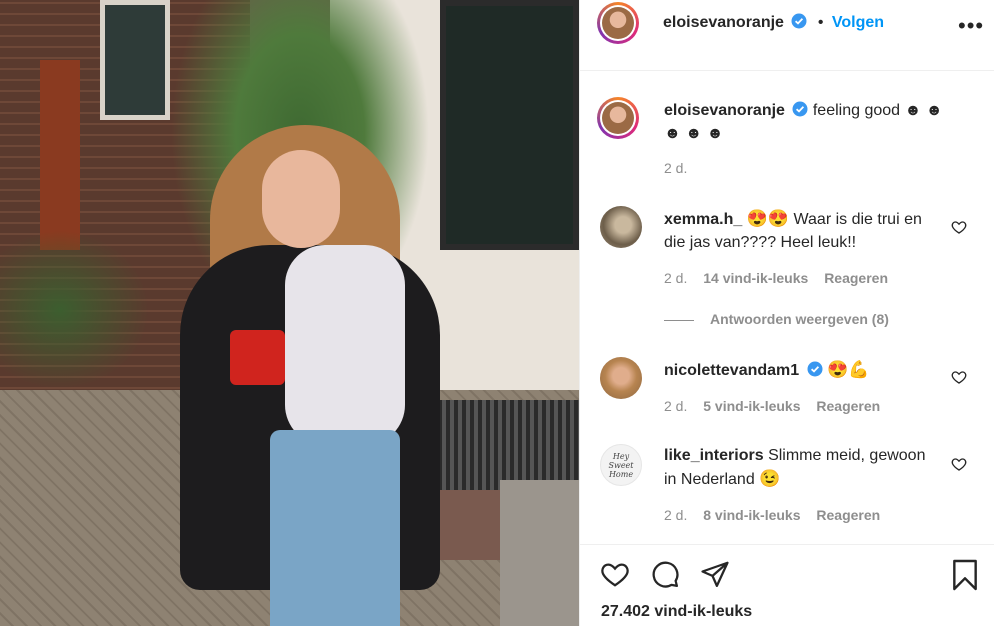  I want to click on commenter-avatar: Hey Sweet Home, so click(621, 465).